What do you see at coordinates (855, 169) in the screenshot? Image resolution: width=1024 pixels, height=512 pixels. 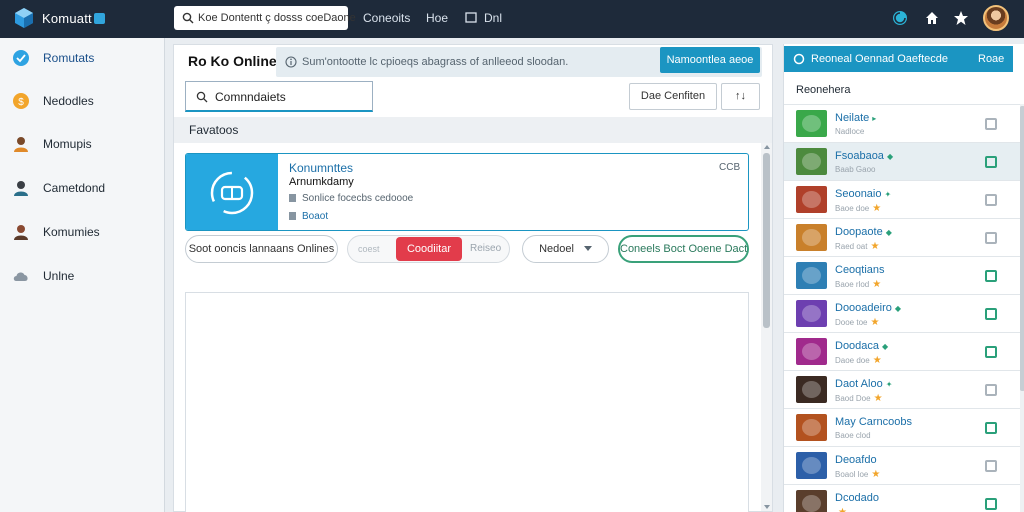 I see `list-item-subtitle: Baab Gaoo` at bounding box center [855, 169].